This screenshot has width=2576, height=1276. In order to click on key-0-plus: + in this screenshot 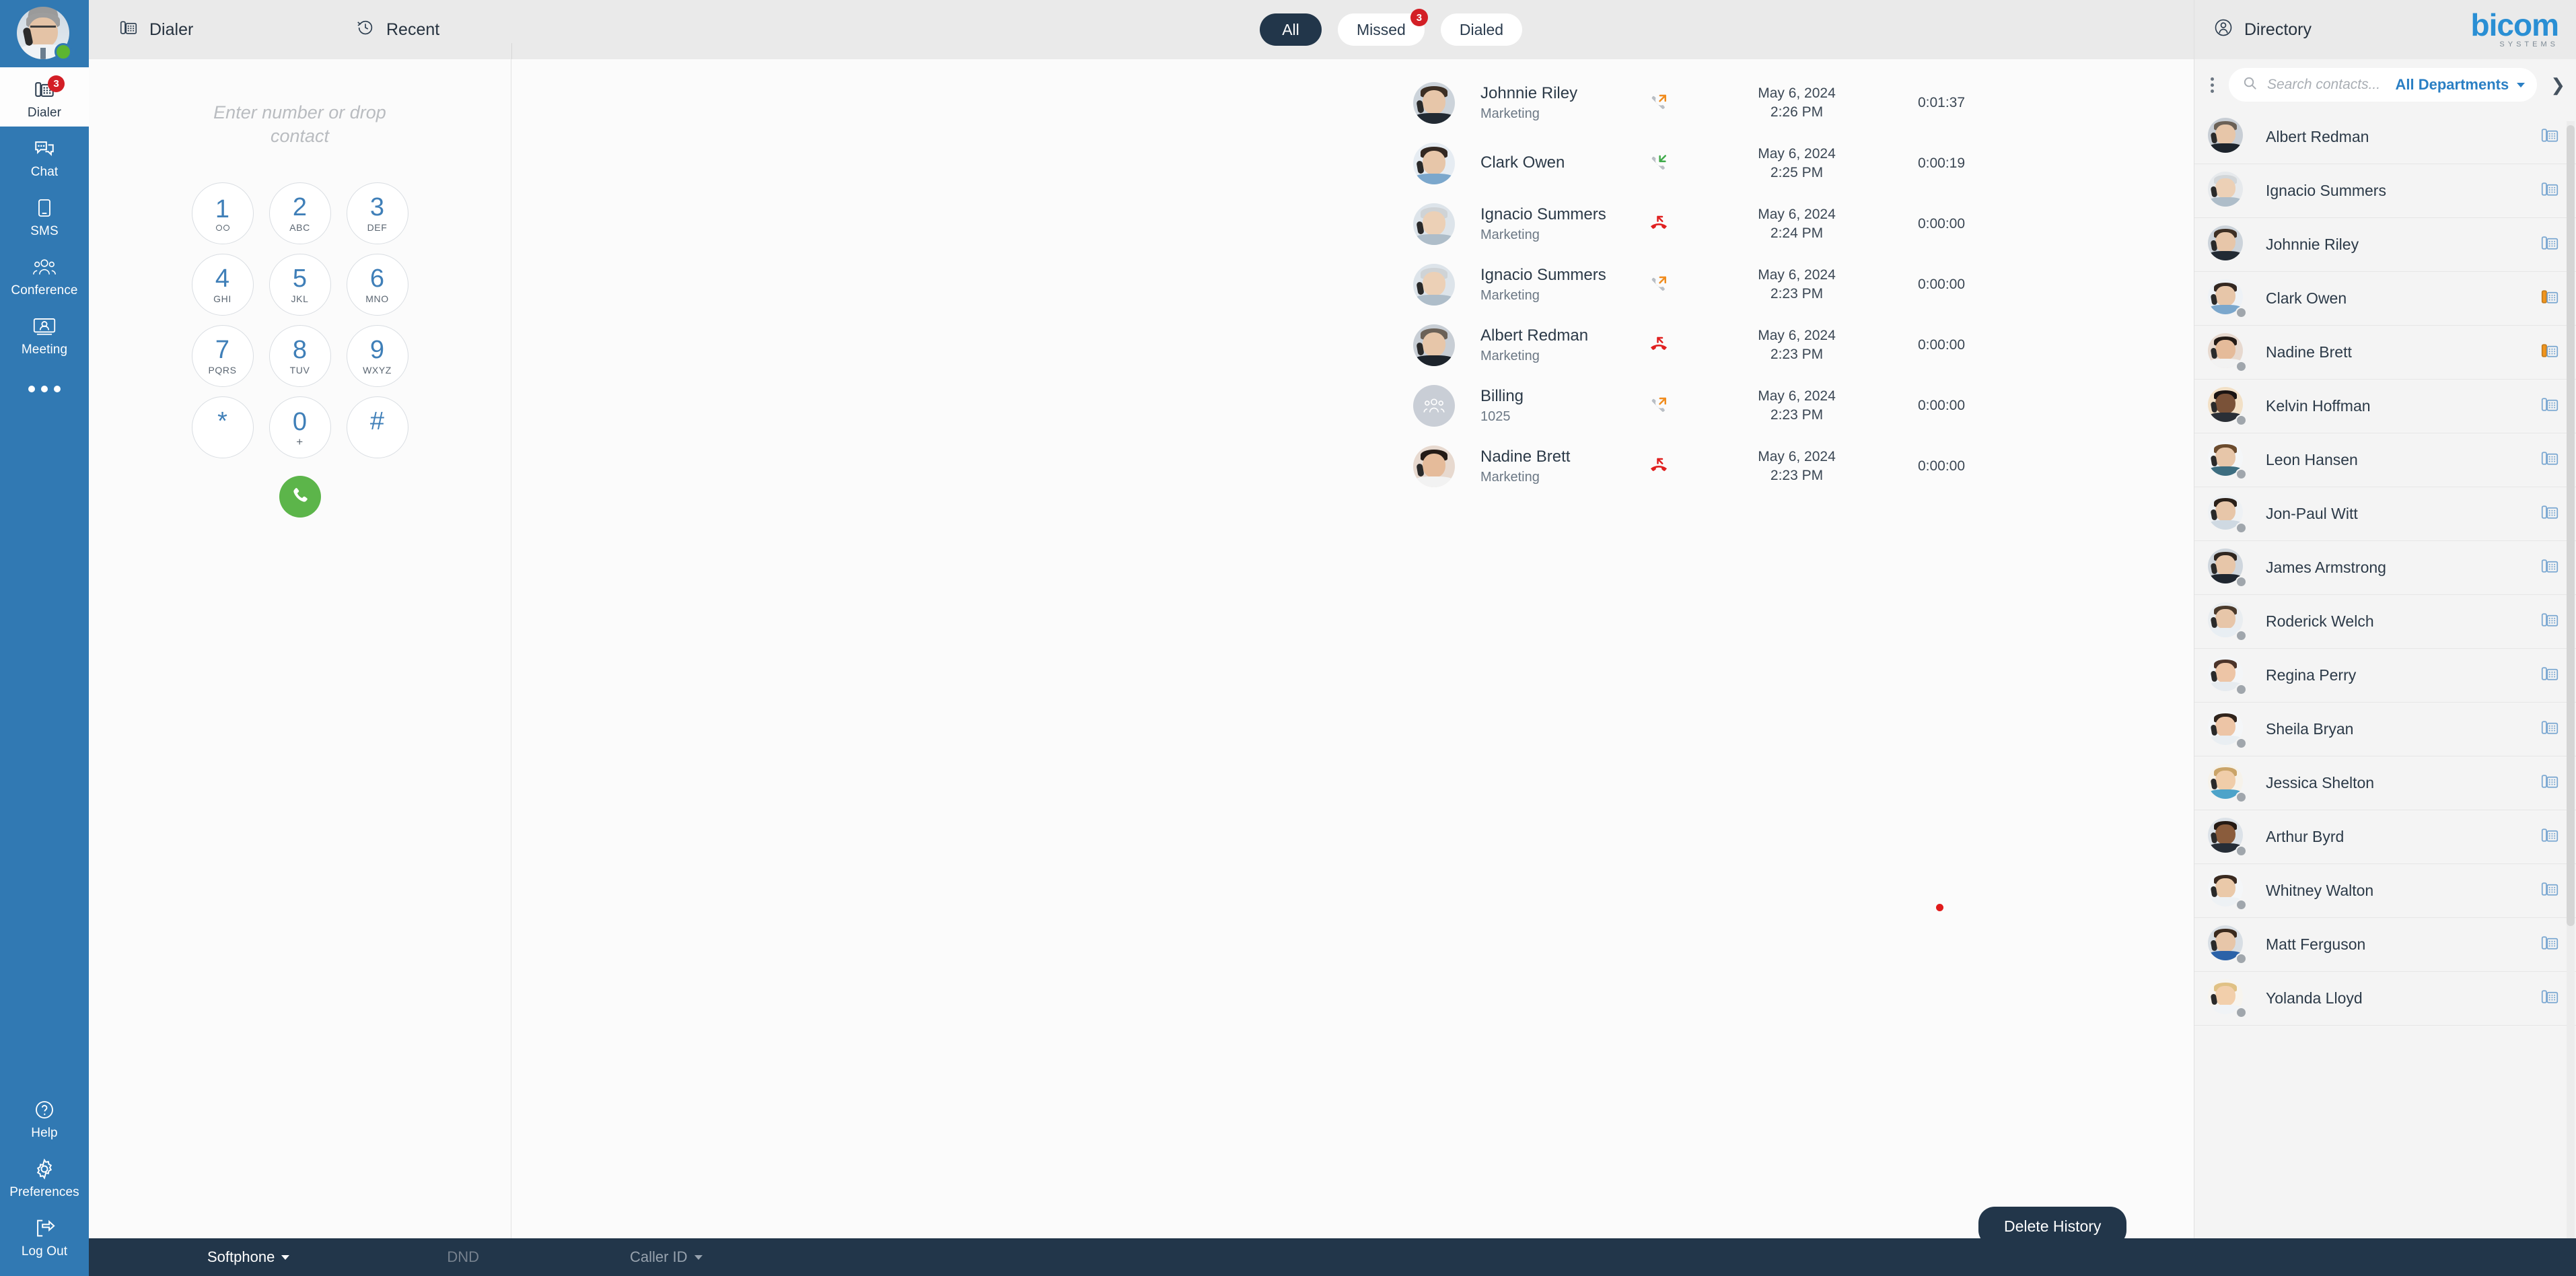, I will do `click(299, 442)`.